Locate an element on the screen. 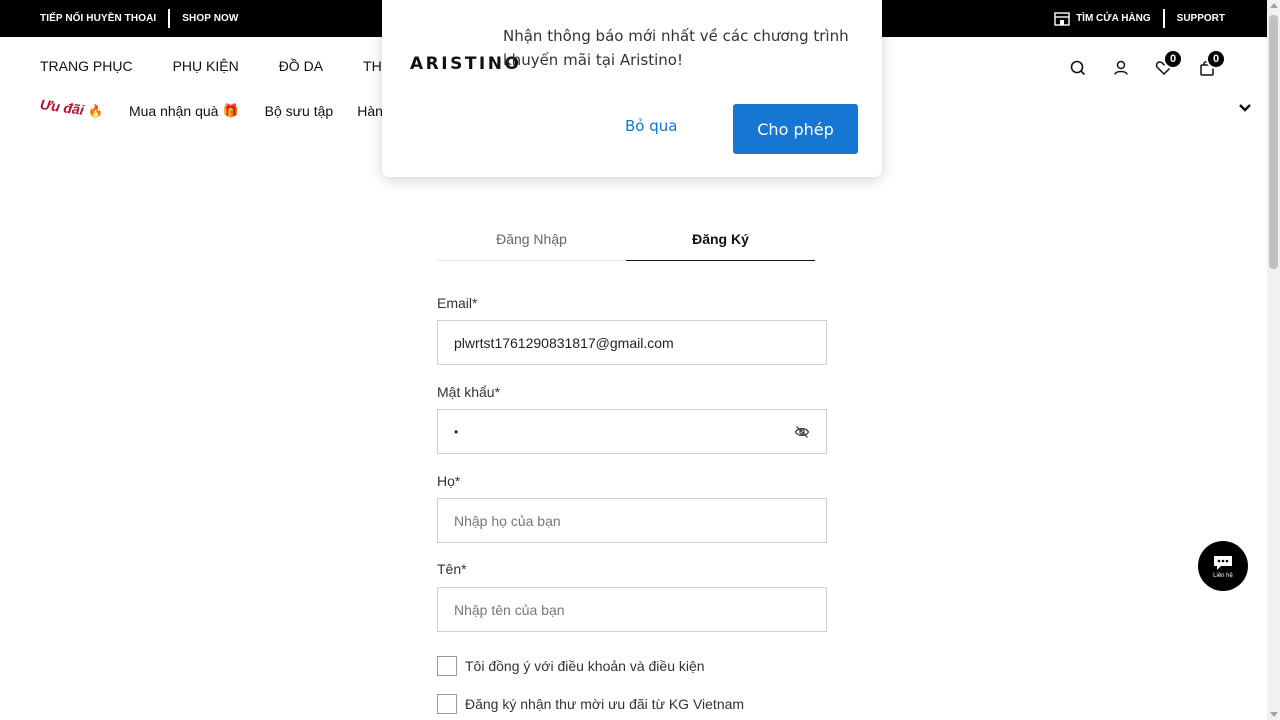  top-promo: TIẾP NỐI HUYỀN THOẠI SHOP NOW is located at coordinates (139, 18).